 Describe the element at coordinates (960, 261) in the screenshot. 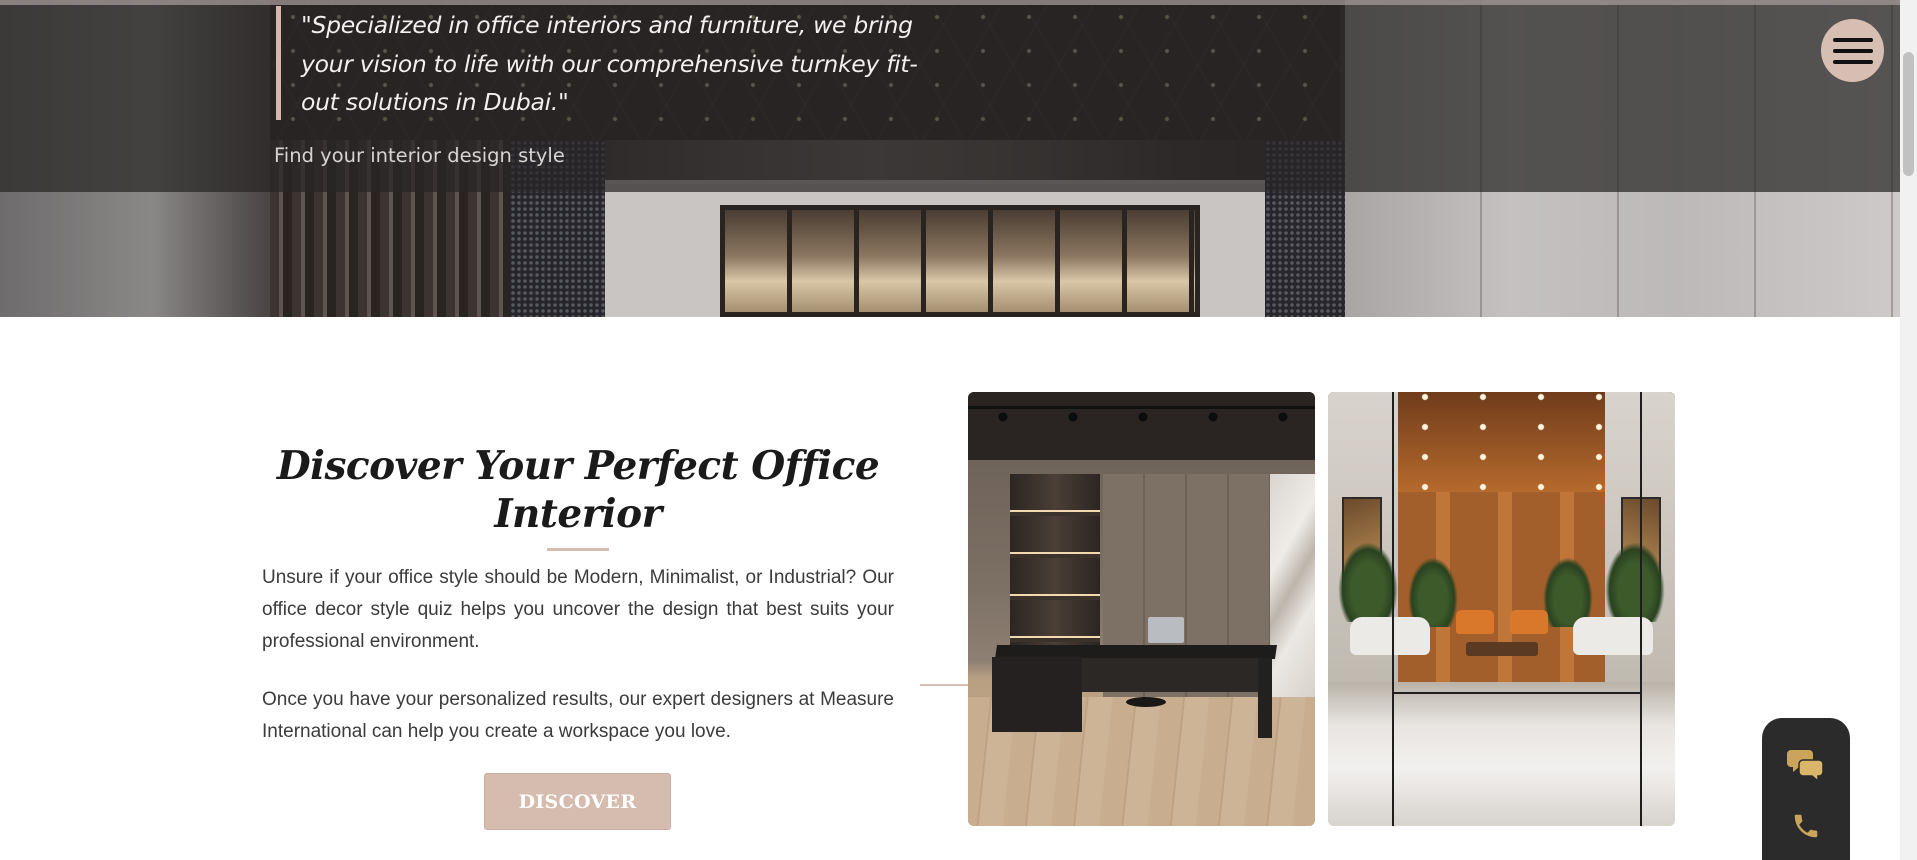

I see `hero-background-doorway` at that location.